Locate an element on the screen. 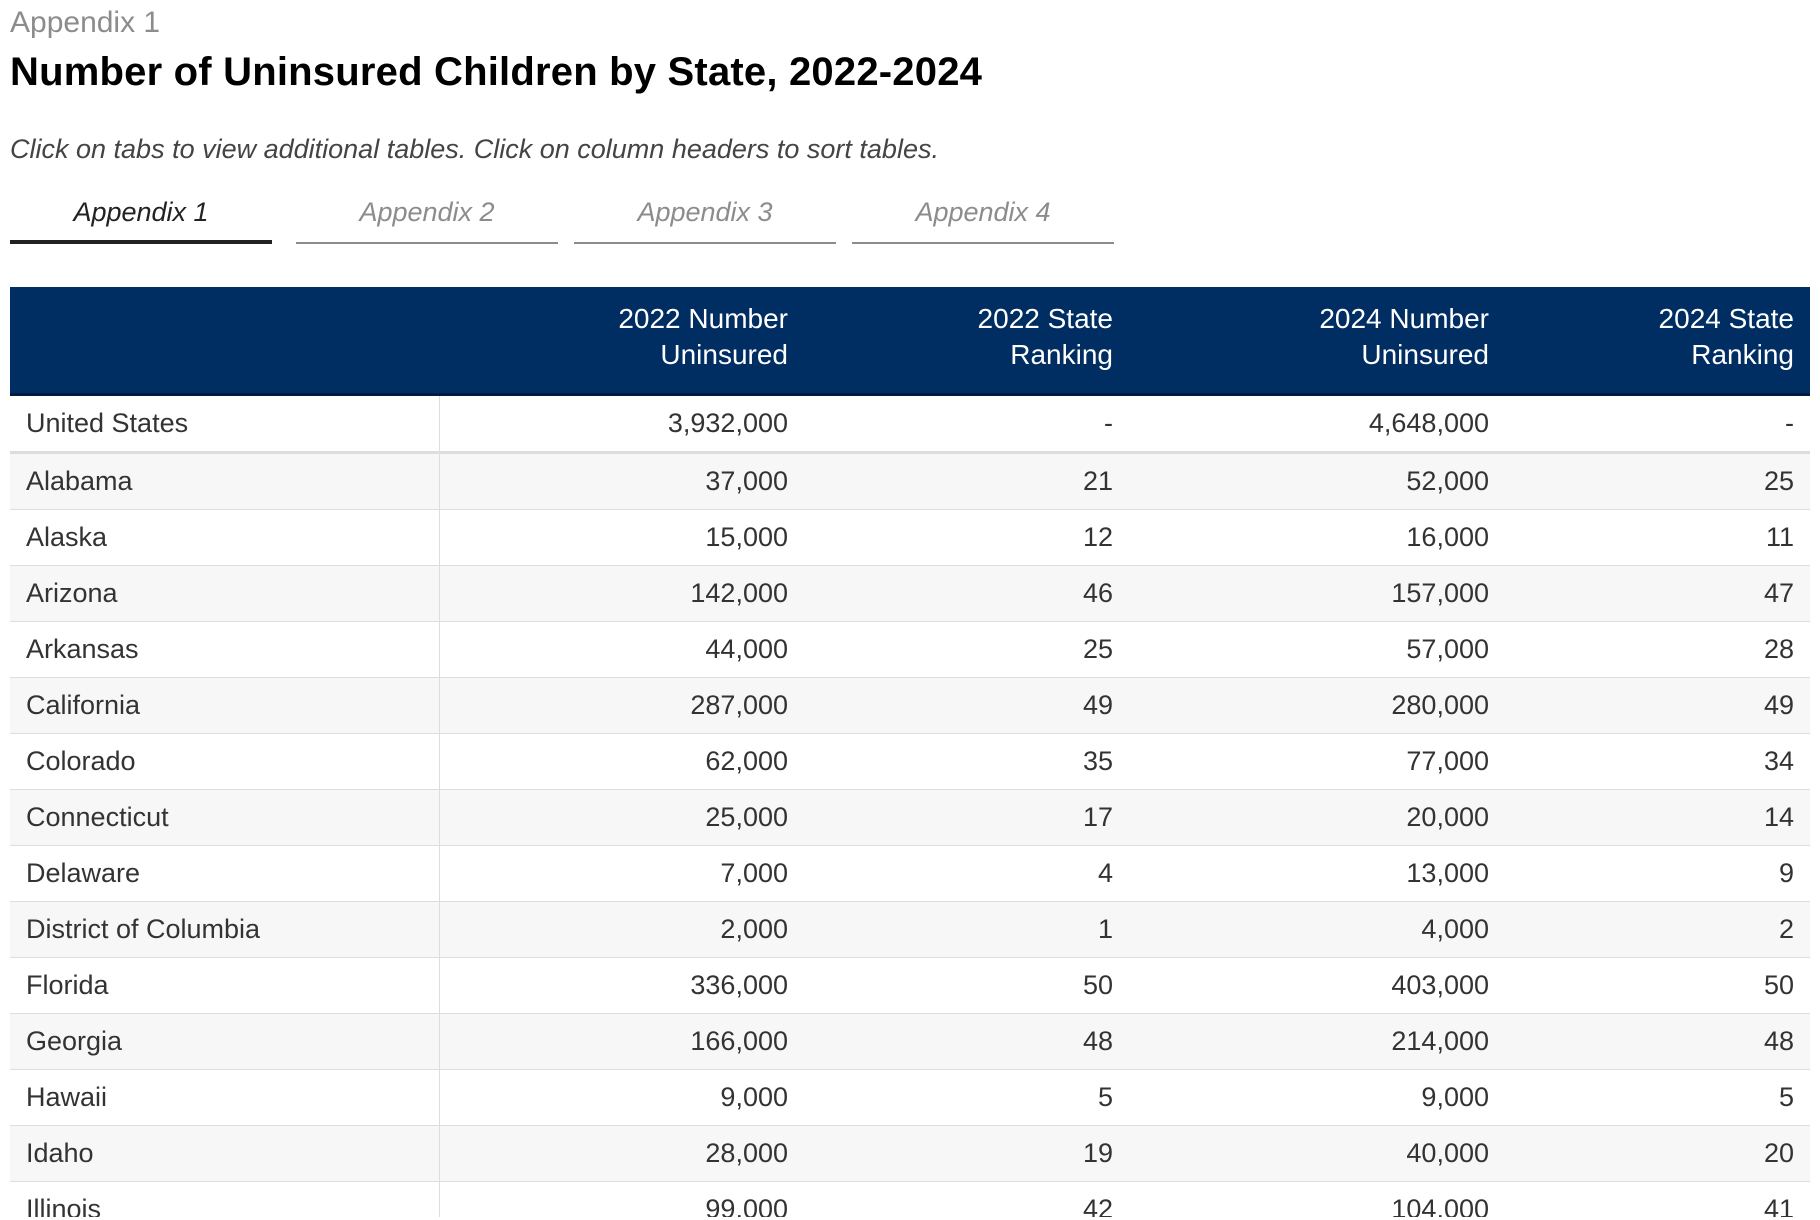 The height and width of the screenshot is (1220, 1820). state-name-cell: Colorado is located at coordinates (225, 761).